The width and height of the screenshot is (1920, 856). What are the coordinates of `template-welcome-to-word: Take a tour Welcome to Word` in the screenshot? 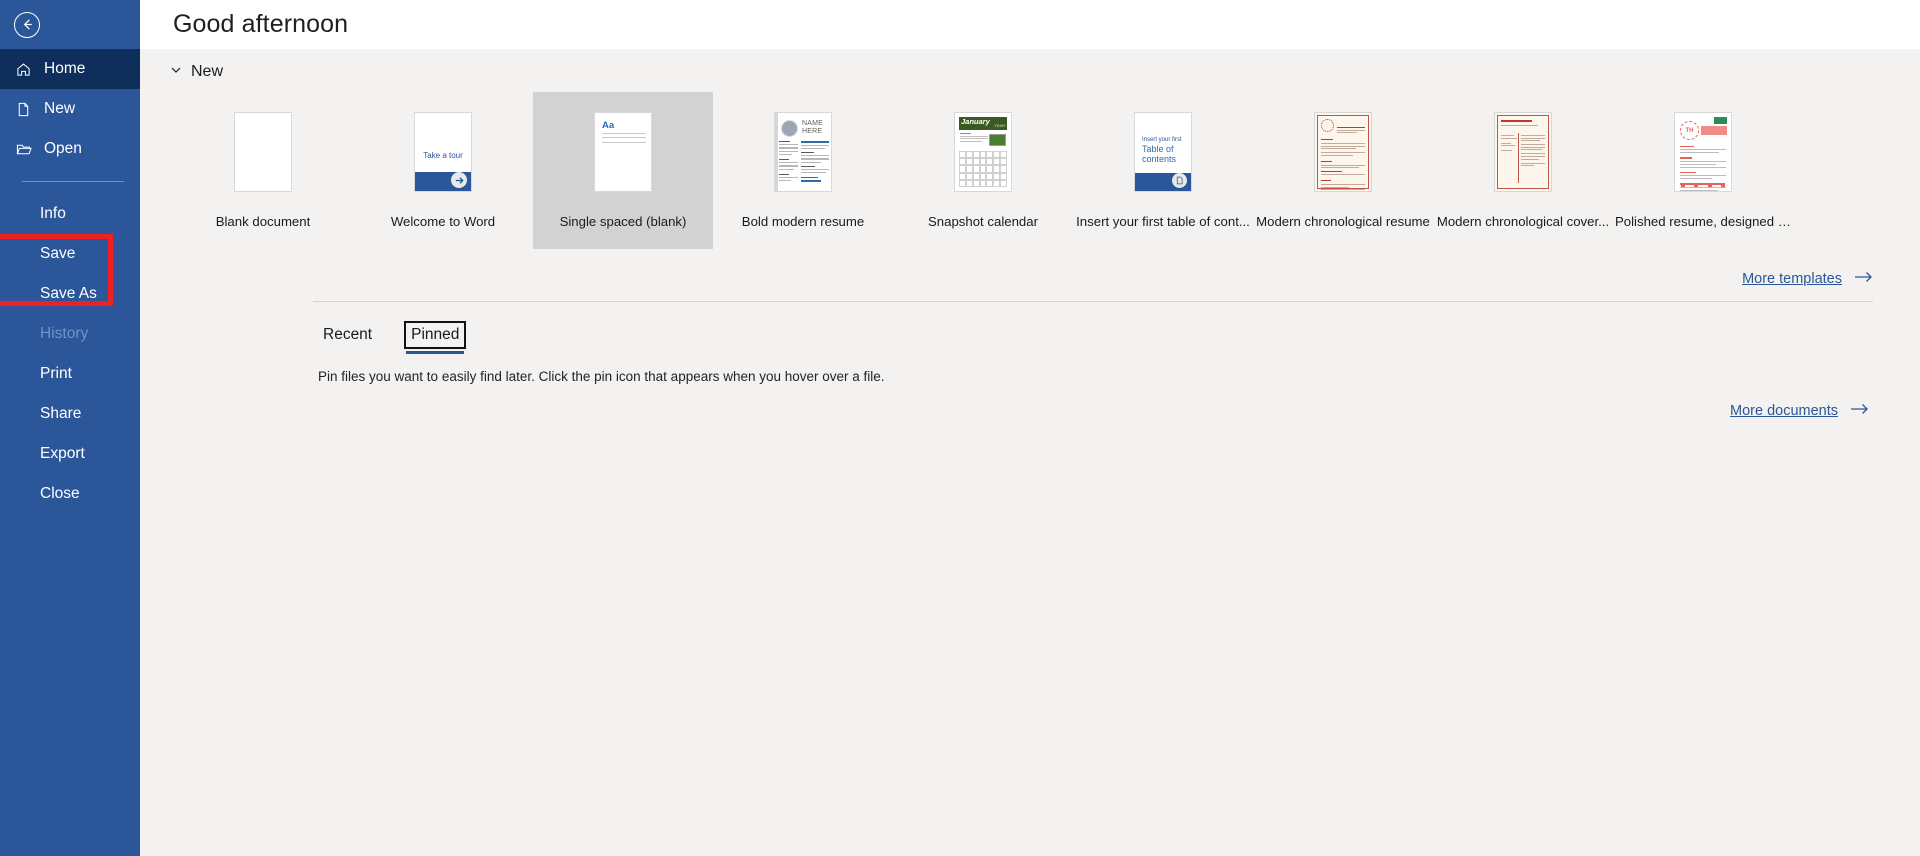 It's located at (443, 170).